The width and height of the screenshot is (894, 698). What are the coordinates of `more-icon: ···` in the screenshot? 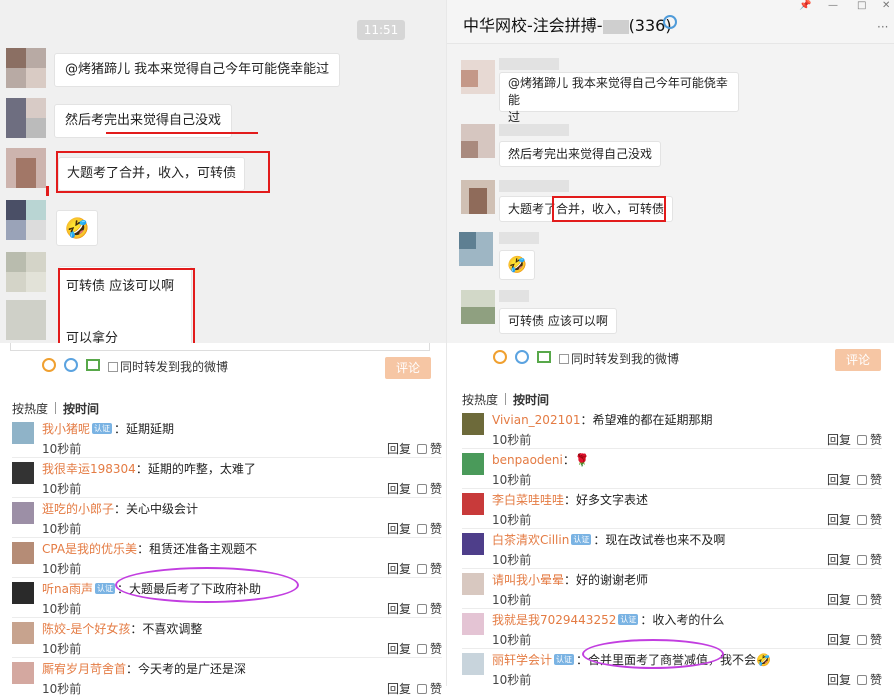 It's located at (882, 27).